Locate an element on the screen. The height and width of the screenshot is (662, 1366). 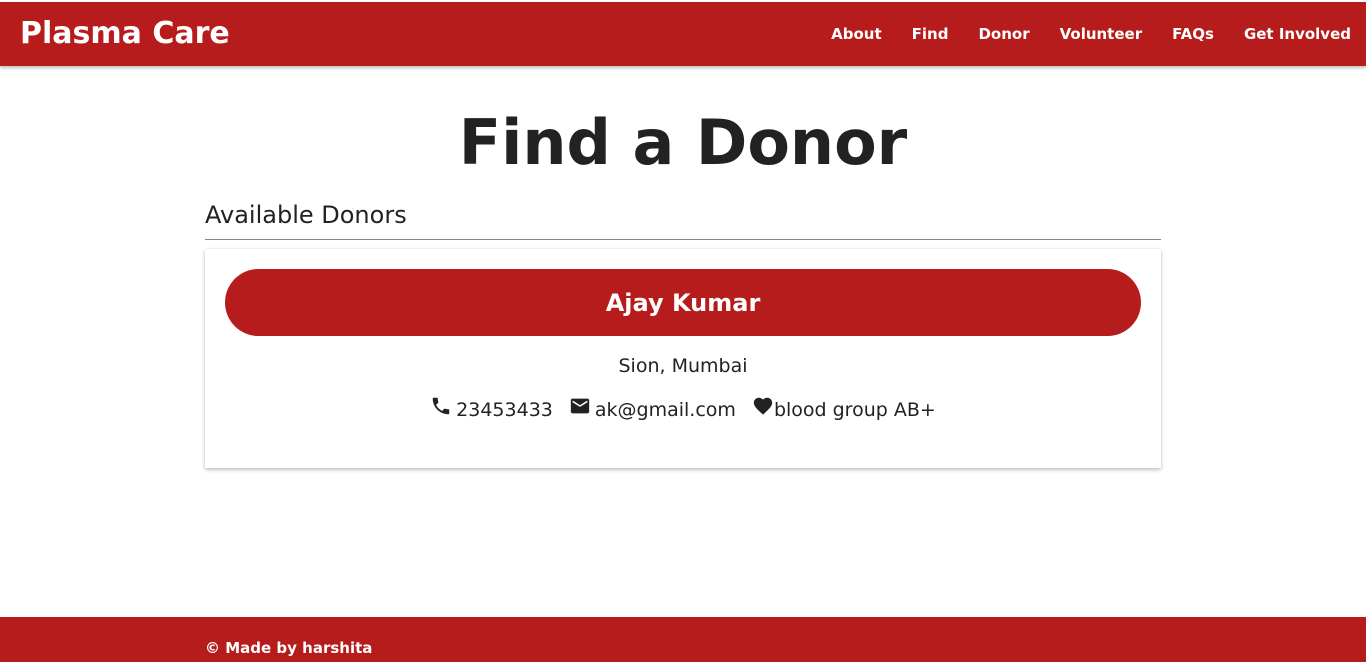
donor-email-text: ak@gmail.com is located at coordinates (665, 410).